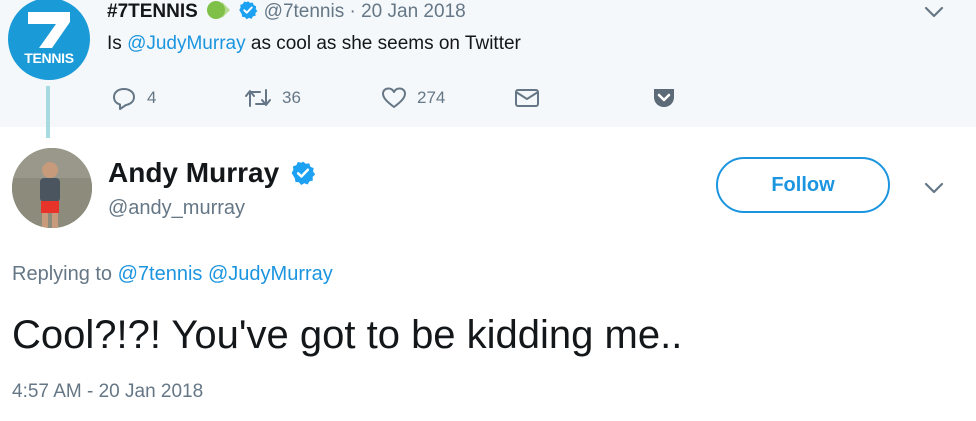 The width and height of the screenshot is (976, 421). I want to click on replying-to-link: @7tennis, so click(160, 274).